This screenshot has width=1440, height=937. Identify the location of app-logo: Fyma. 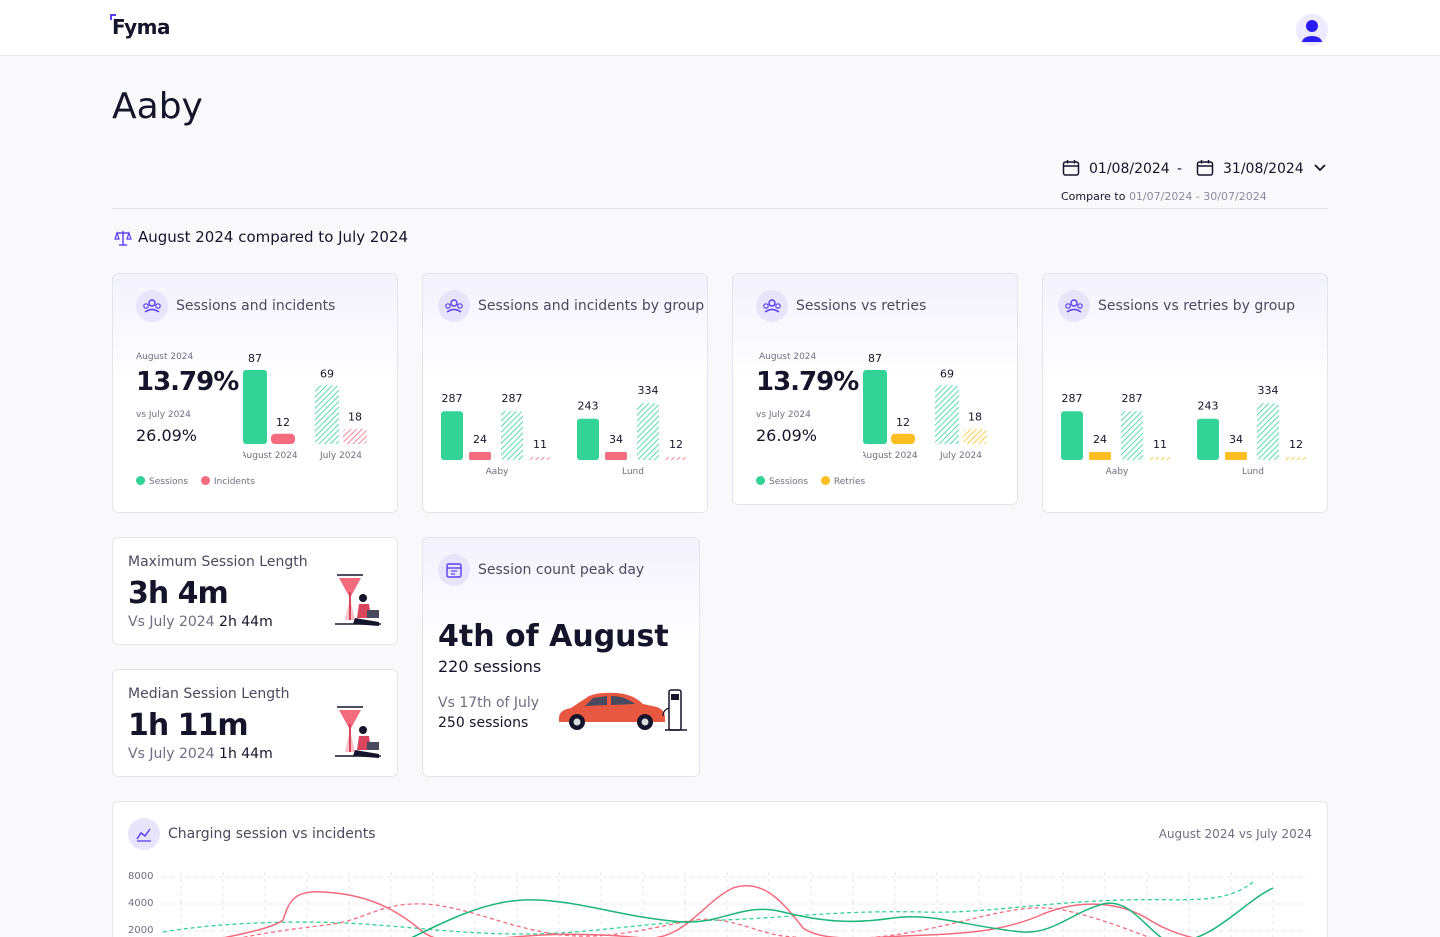
(140, 26).